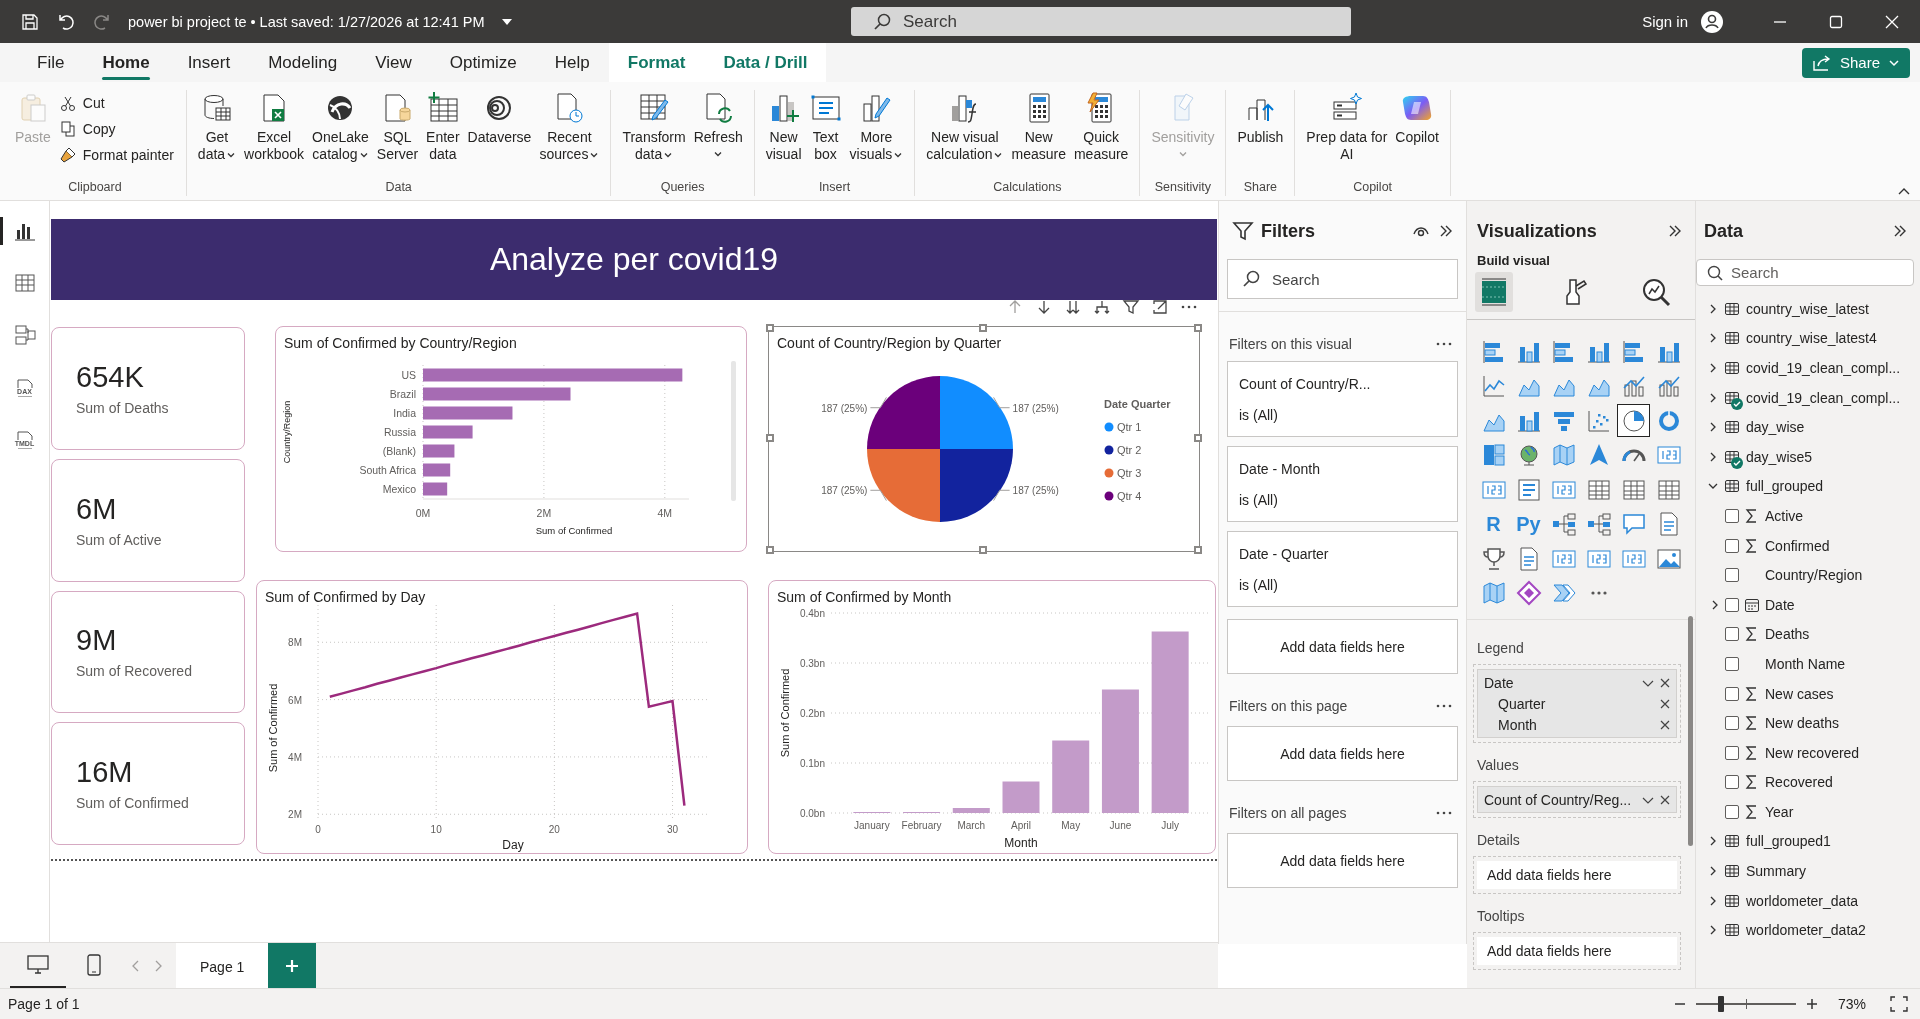 The height and width of the screenshot is (1019, 1920). I want to click on table-name: Summary, so click(1776, 871).